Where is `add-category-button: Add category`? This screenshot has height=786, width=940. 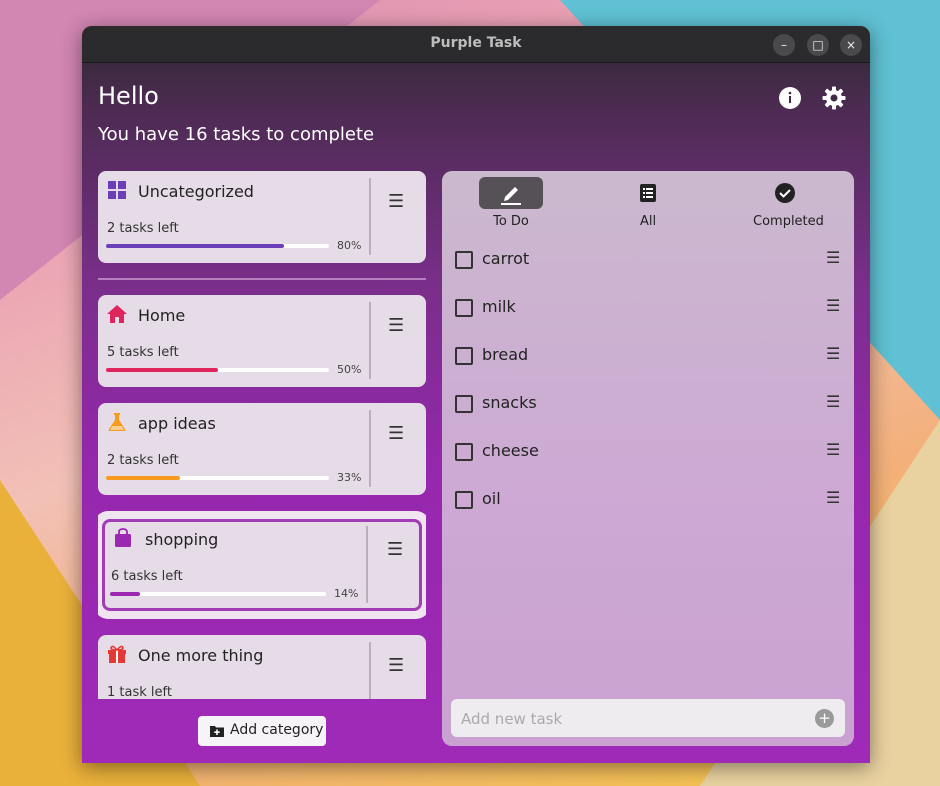
add-category-button: Add category is located at coordinates (262, 731).